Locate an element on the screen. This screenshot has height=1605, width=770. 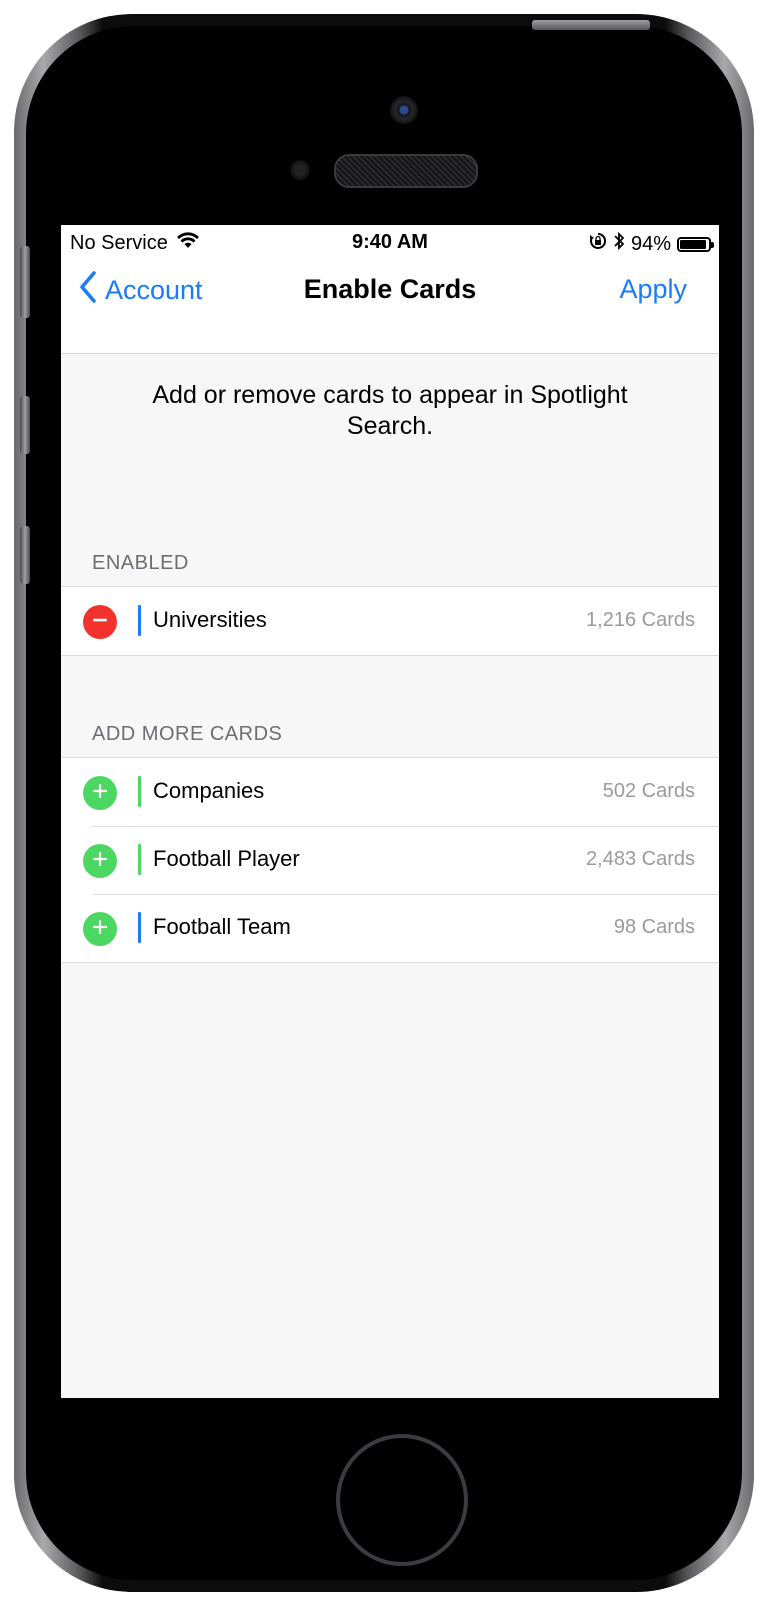
status-right: 94% is located at coordinates (651, 244).